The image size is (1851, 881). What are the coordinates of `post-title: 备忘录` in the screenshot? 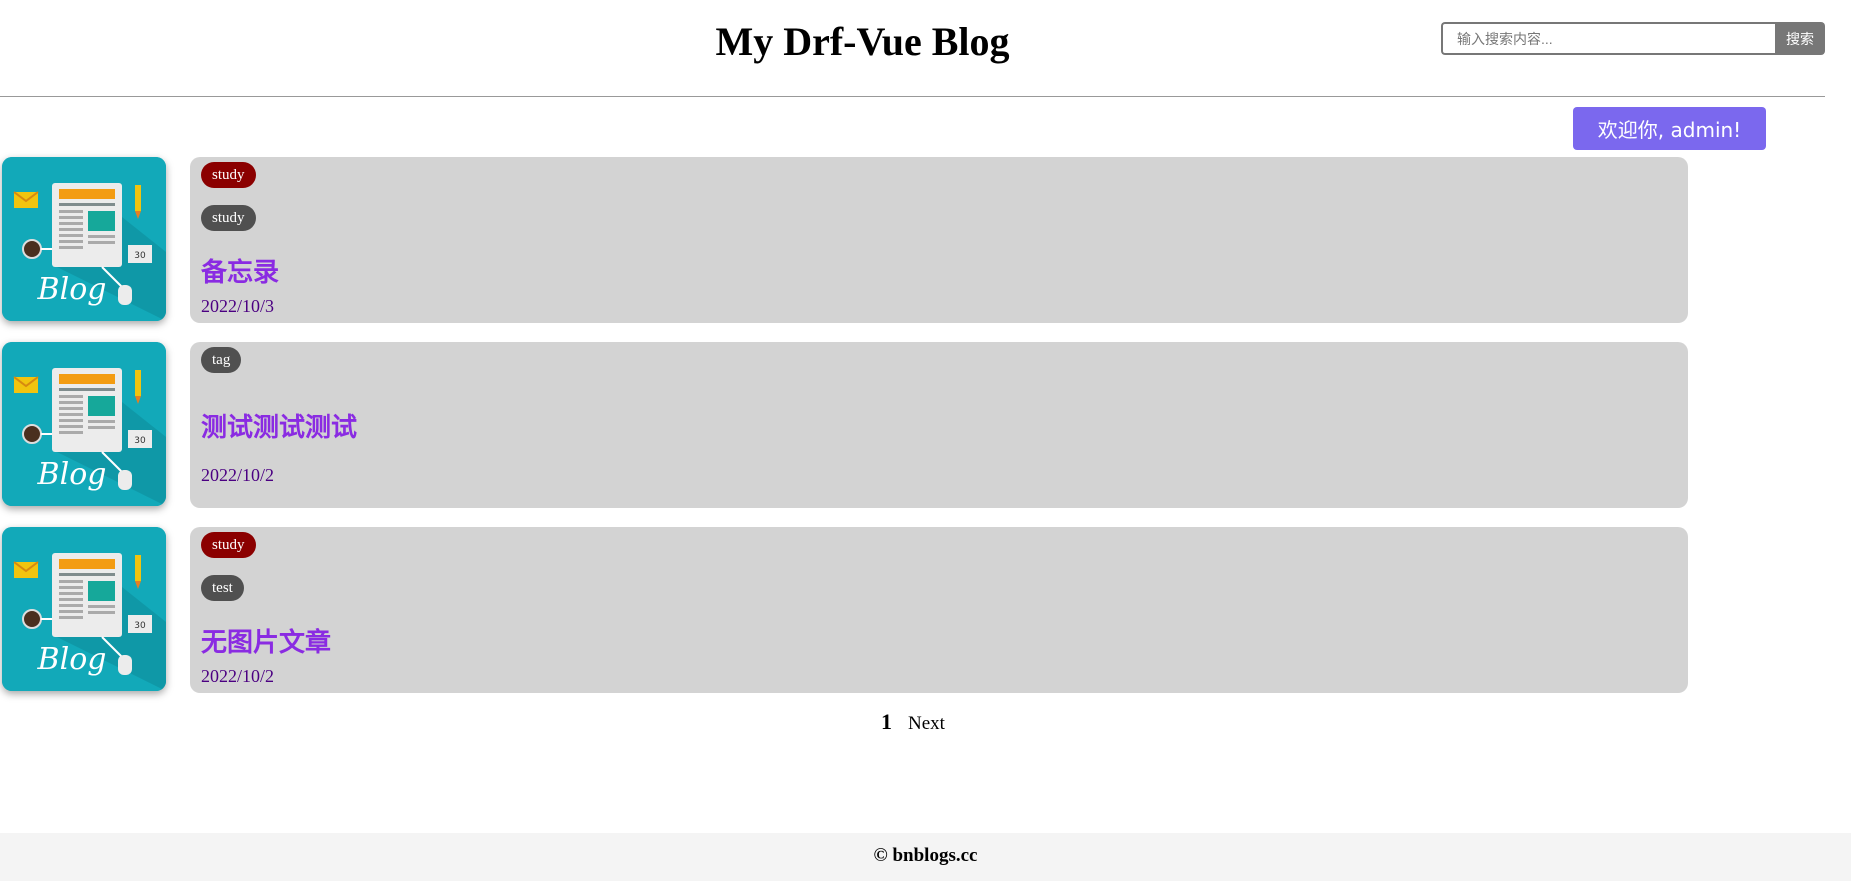 It's located at (240, 270).